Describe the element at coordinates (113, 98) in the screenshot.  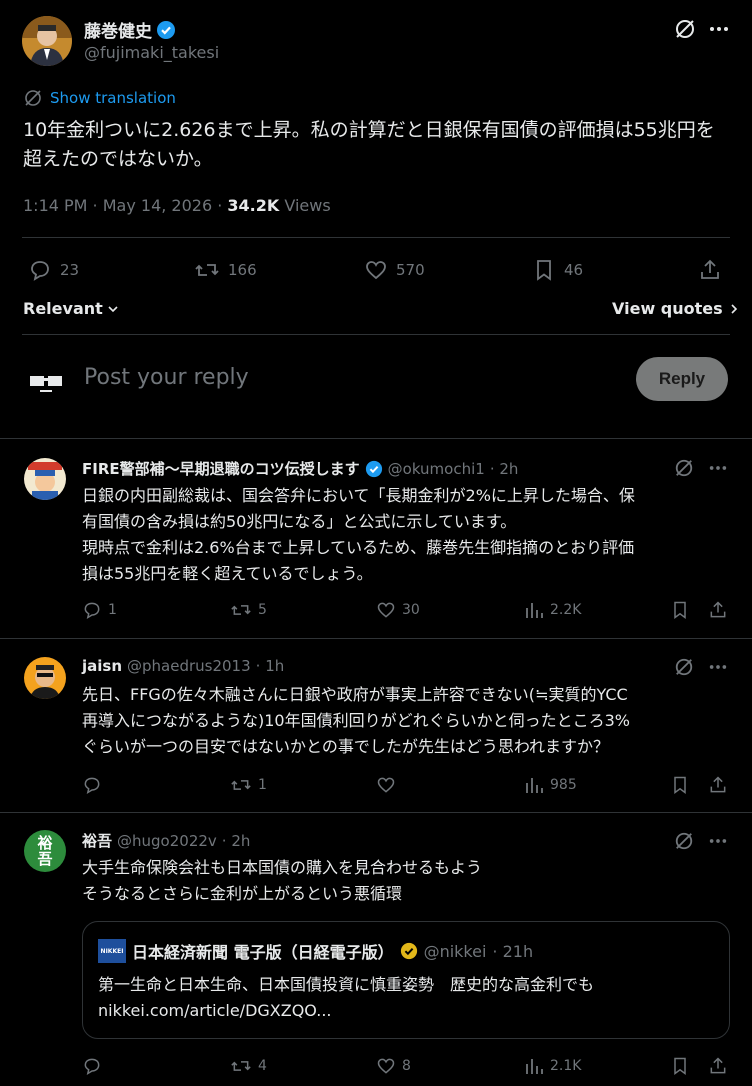
I see `show-translation-label: Show translation` at that location.